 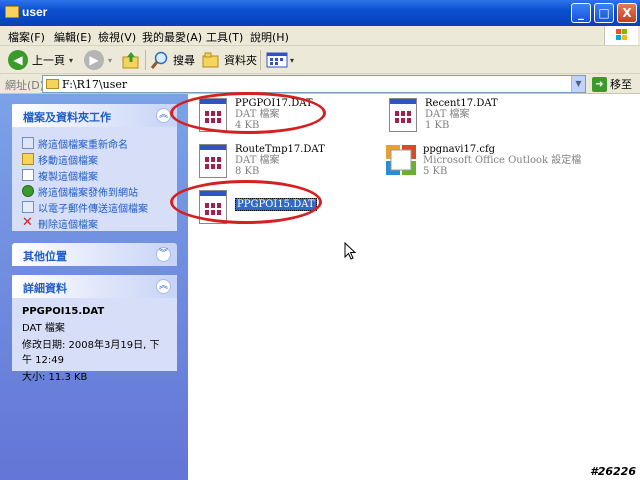 I want to click on task-publish-label: 將這個檔案發佈到網站, so click(x=88, y=193).